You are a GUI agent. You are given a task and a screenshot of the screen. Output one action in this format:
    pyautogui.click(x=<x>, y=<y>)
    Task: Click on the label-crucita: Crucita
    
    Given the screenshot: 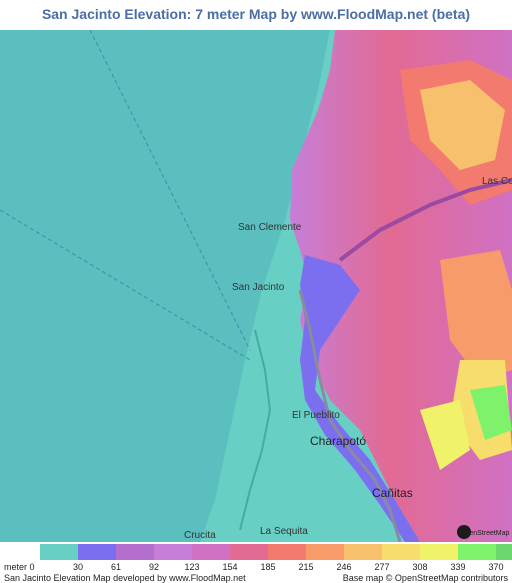 What is the action you would take?
    pyautogui.click(x=200, y=535)
    